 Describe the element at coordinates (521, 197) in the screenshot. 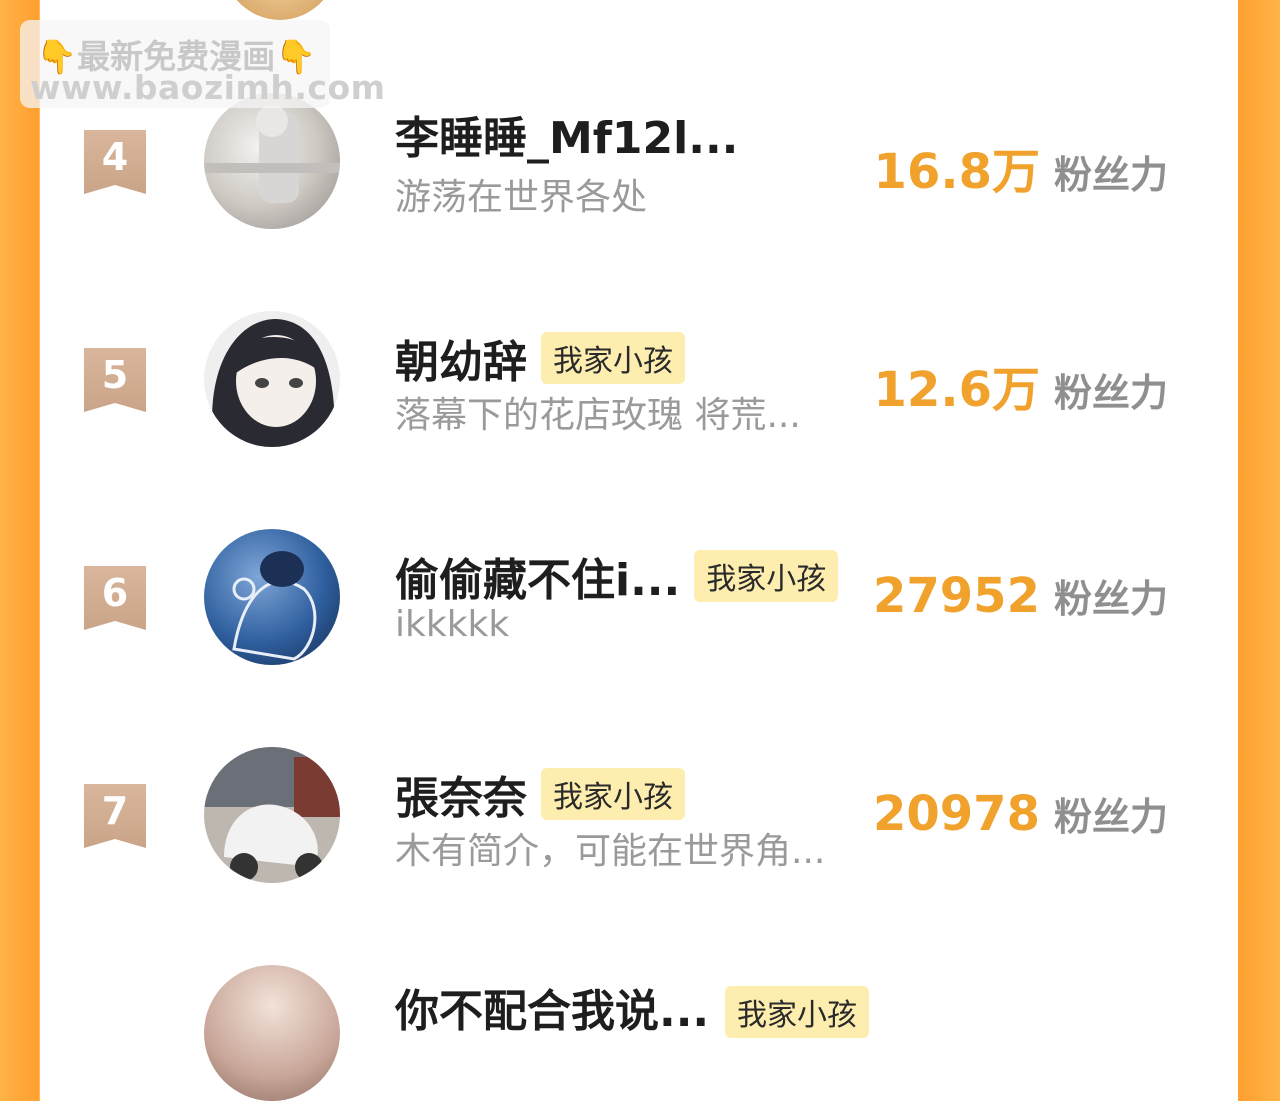

I see `user-bio: 游荡在世界各处` at that location.